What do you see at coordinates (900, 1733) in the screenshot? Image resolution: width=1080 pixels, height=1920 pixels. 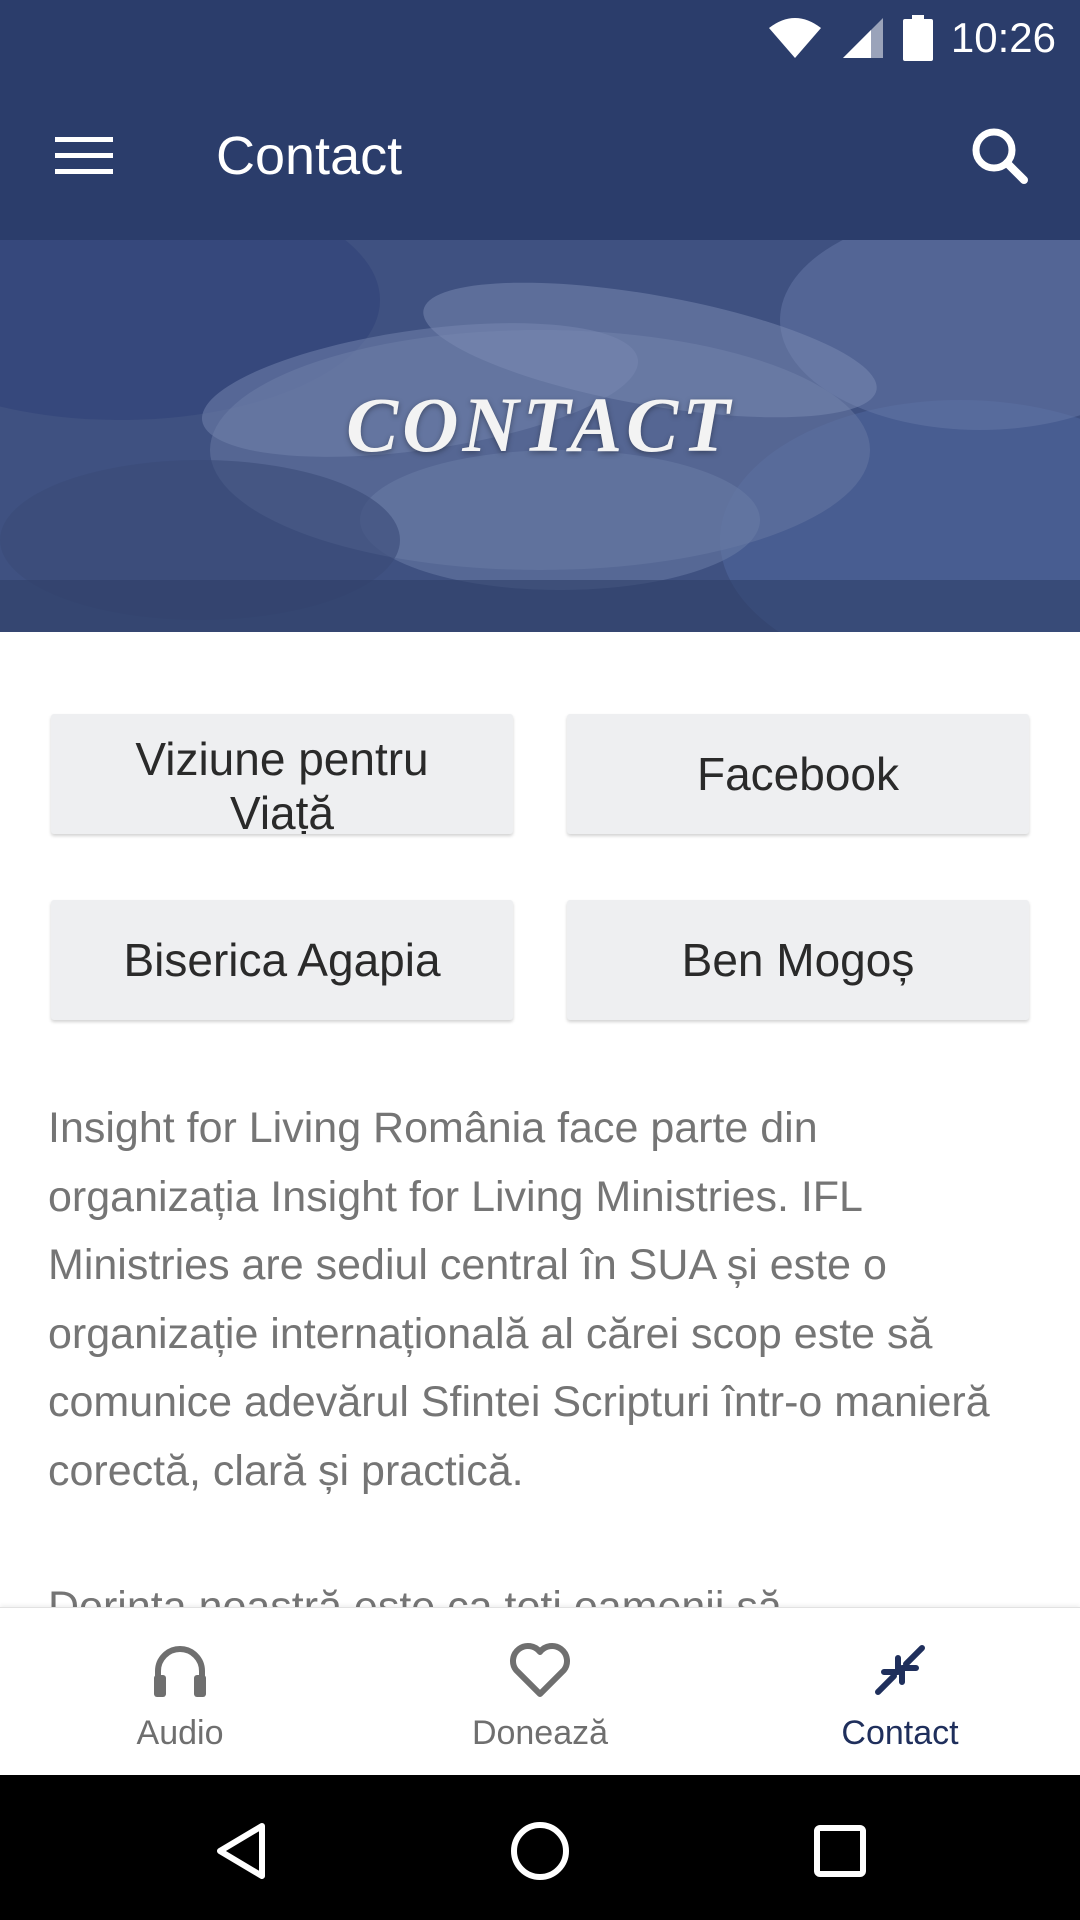 I see `nav-label-contact: Contact` at bounding box center [900, 1733].